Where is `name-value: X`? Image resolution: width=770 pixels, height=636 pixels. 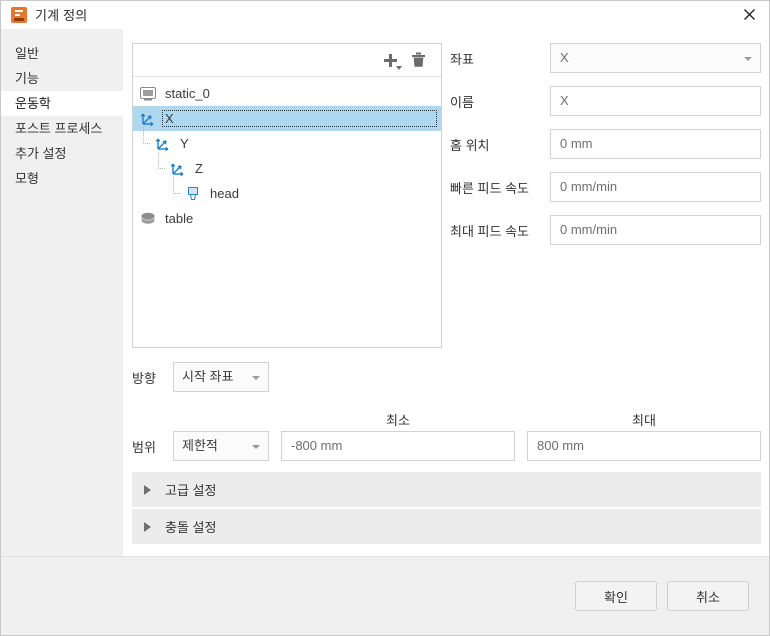 name-value: X is located at coordinates (564, 100).